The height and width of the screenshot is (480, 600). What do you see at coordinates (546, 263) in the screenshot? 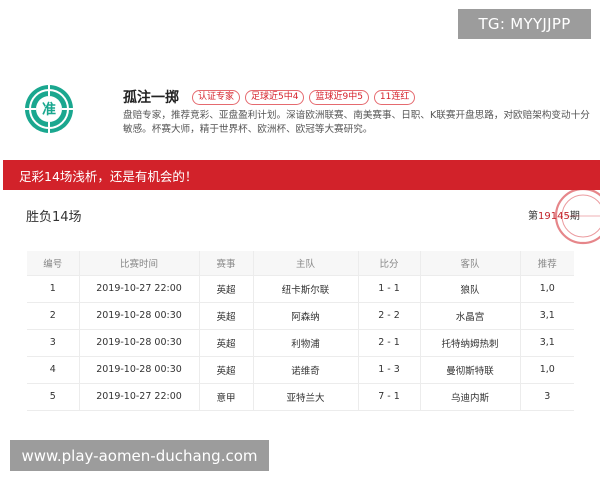
I see `header-pick: 推荐` at bounding box center [546, 263].